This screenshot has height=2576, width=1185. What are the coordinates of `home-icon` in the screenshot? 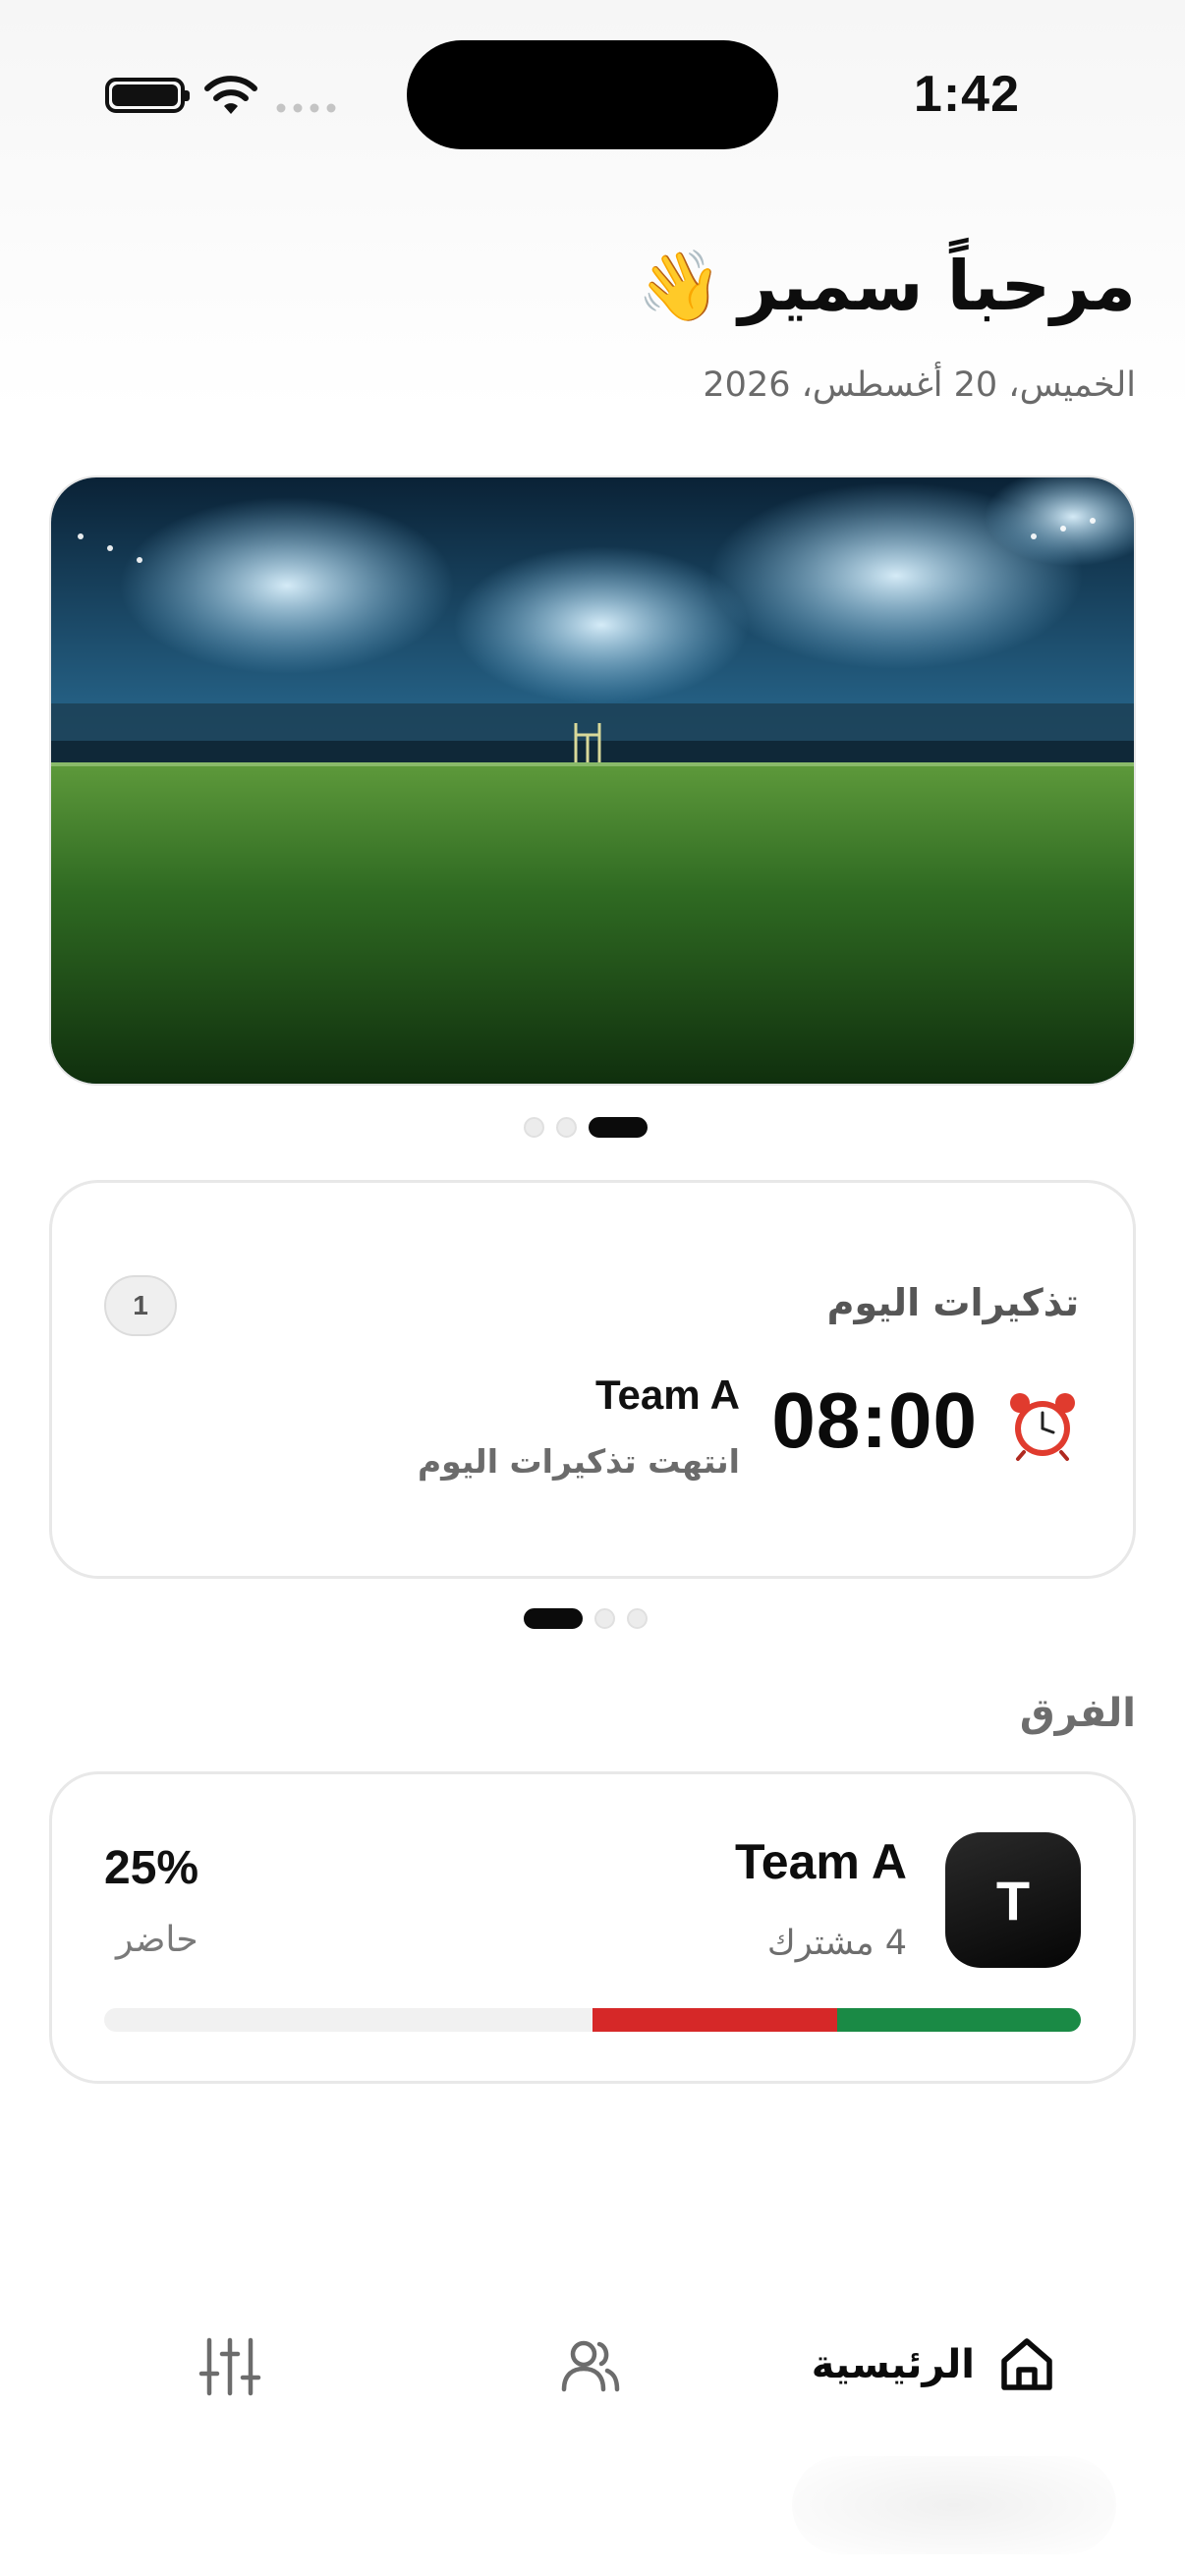 It's located at (1026, 2364).